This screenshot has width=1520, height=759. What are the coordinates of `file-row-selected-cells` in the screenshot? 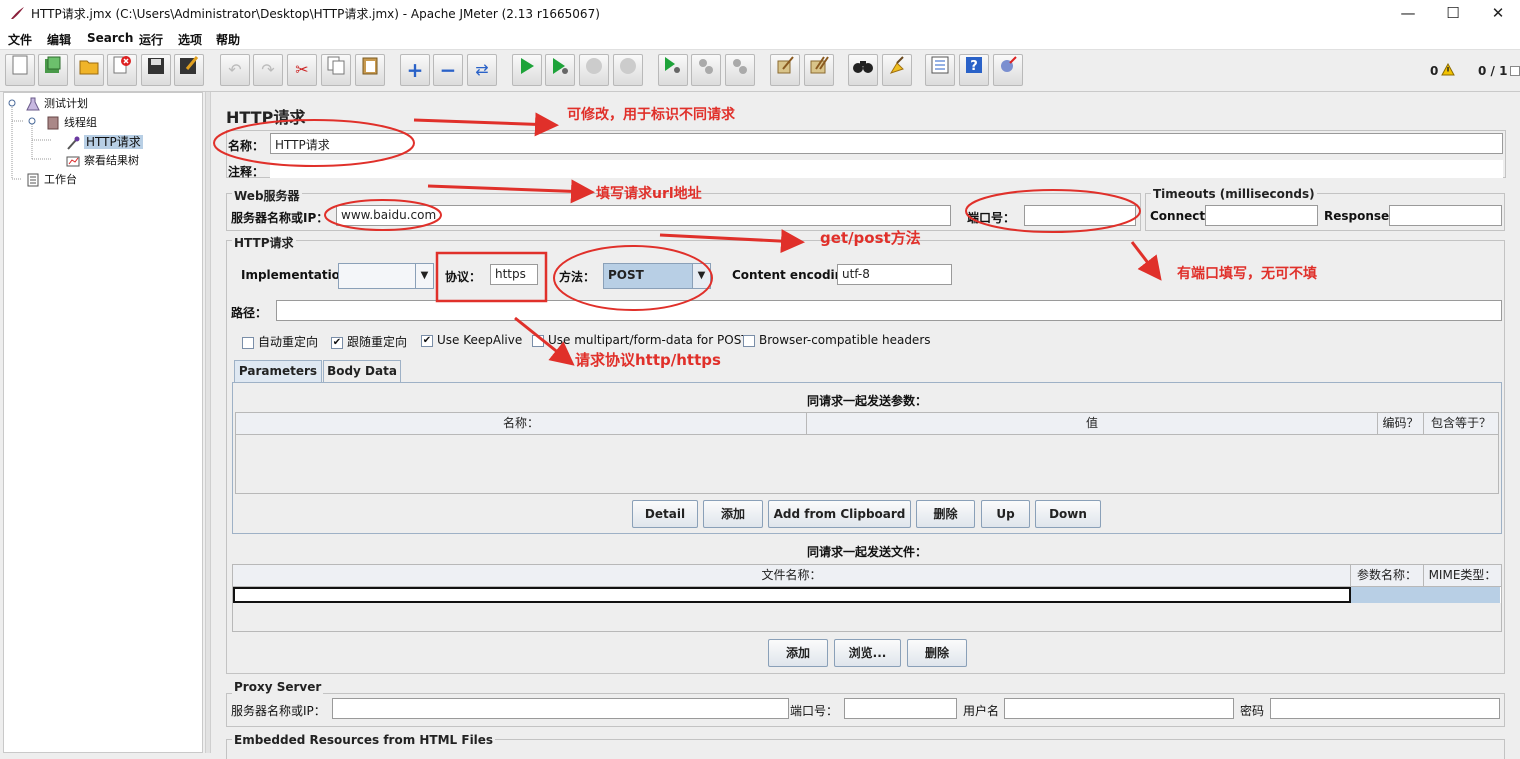 It's located at (1426, 595).